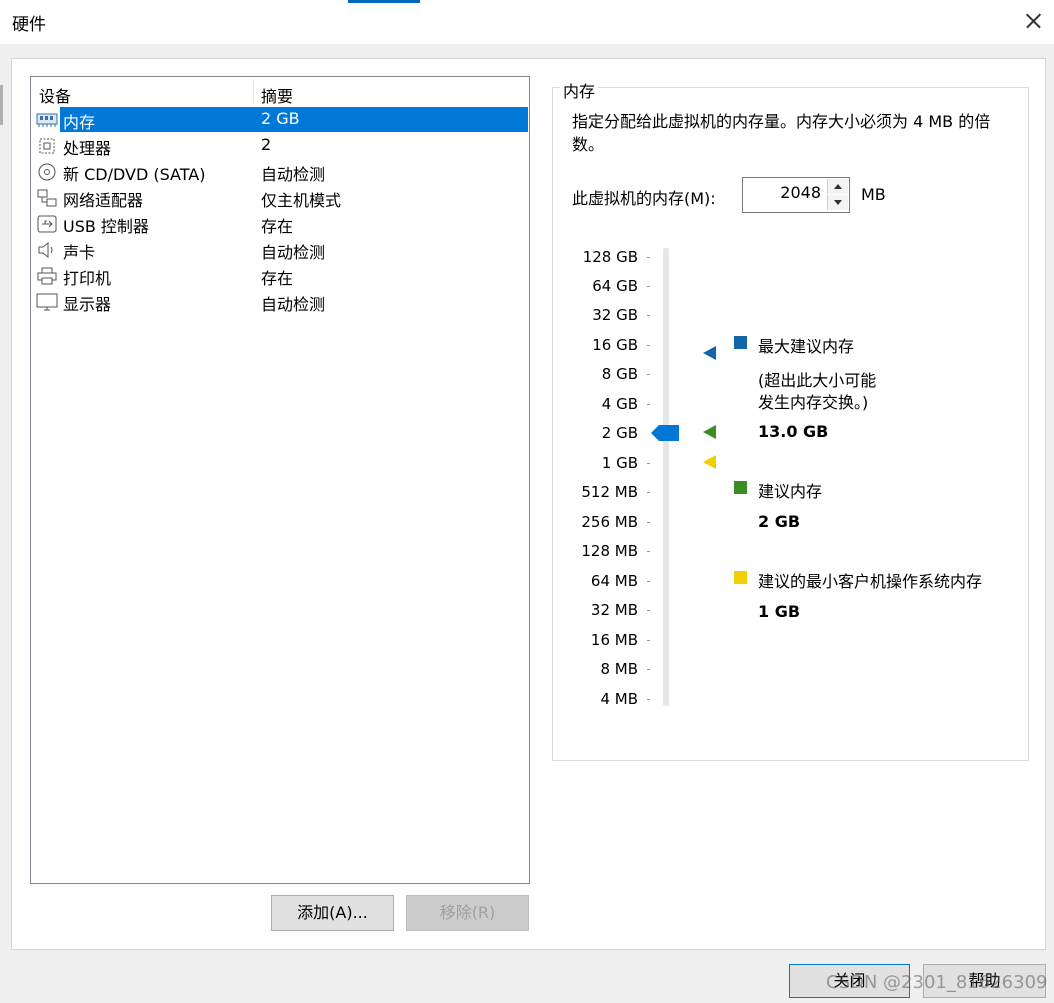 This screenshot has width=1054, height=1003. Describe the element at coordinates (47, 146) in the screenshot. I see `cpu-icon` at that location.